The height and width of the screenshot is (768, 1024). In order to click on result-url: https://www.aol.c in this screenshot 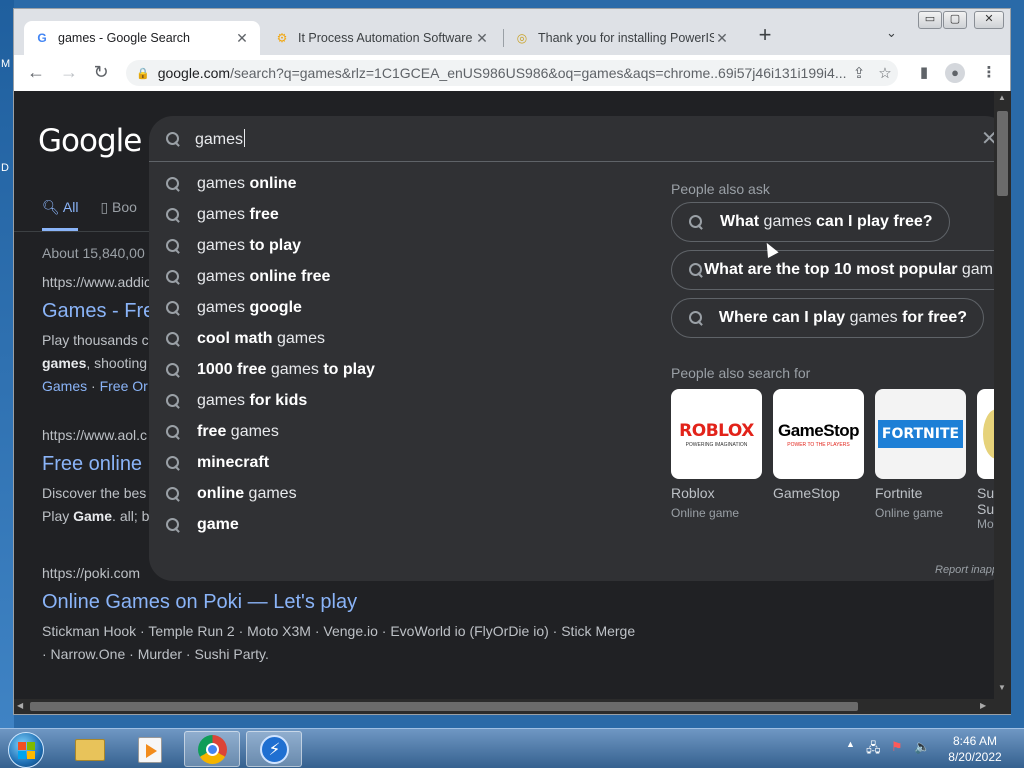, I will do `click(95, 435)`.